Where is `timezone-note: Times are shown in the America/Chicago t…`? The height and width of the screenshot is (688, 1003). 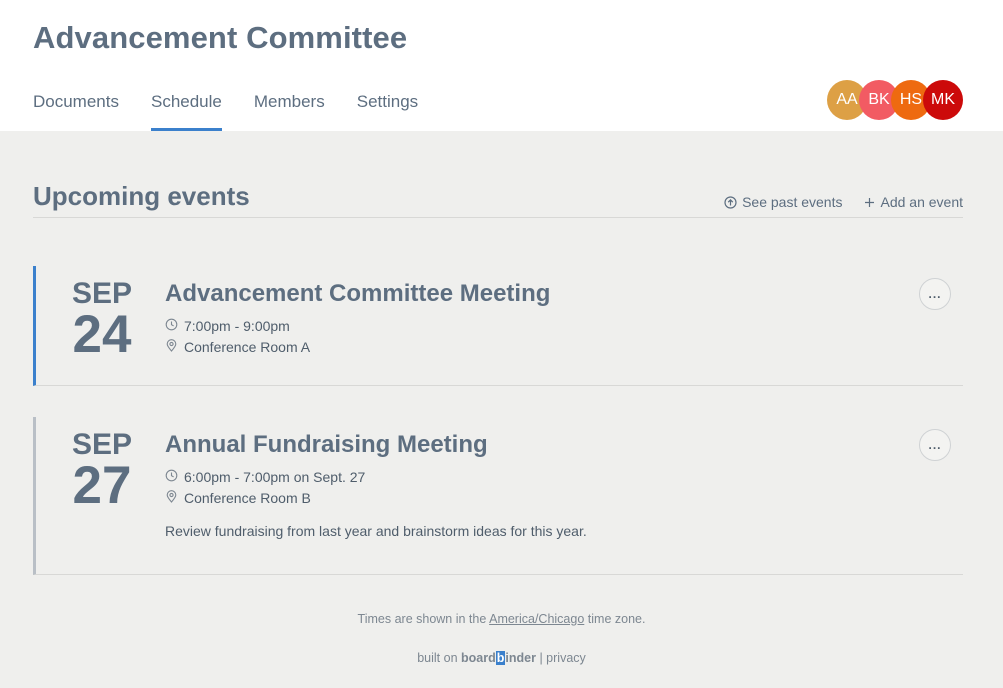
timezone-note: Times are shown in the America/Chicago t… is located at coordinates (501, 619).